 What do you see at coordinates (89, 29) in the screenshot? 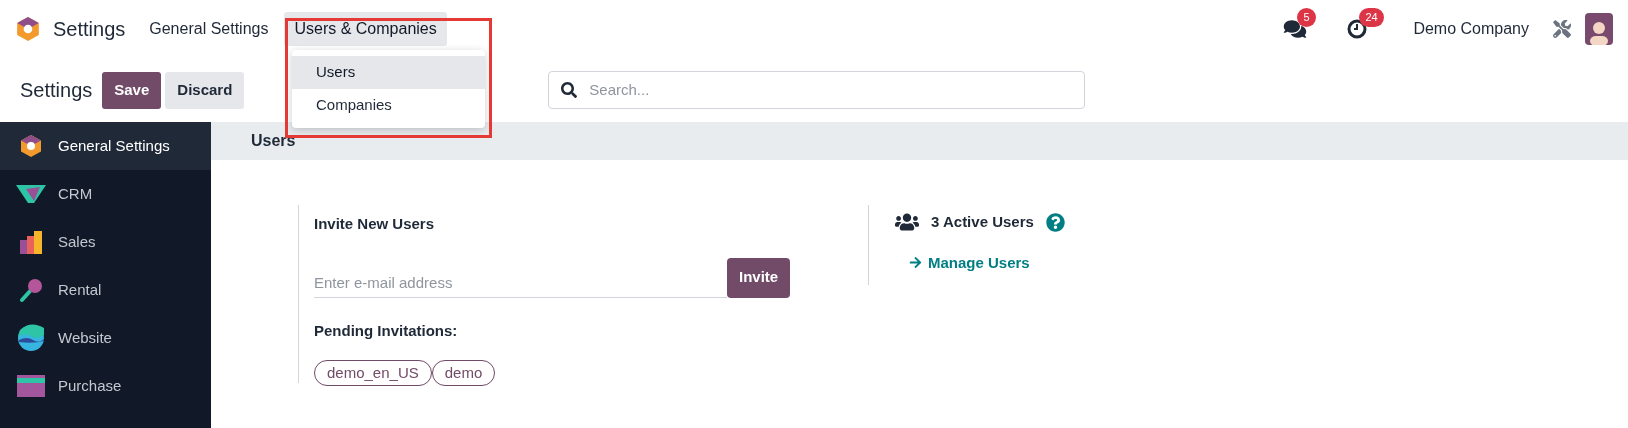
I see `app-title: Settings` at bounding box center [89, 29].